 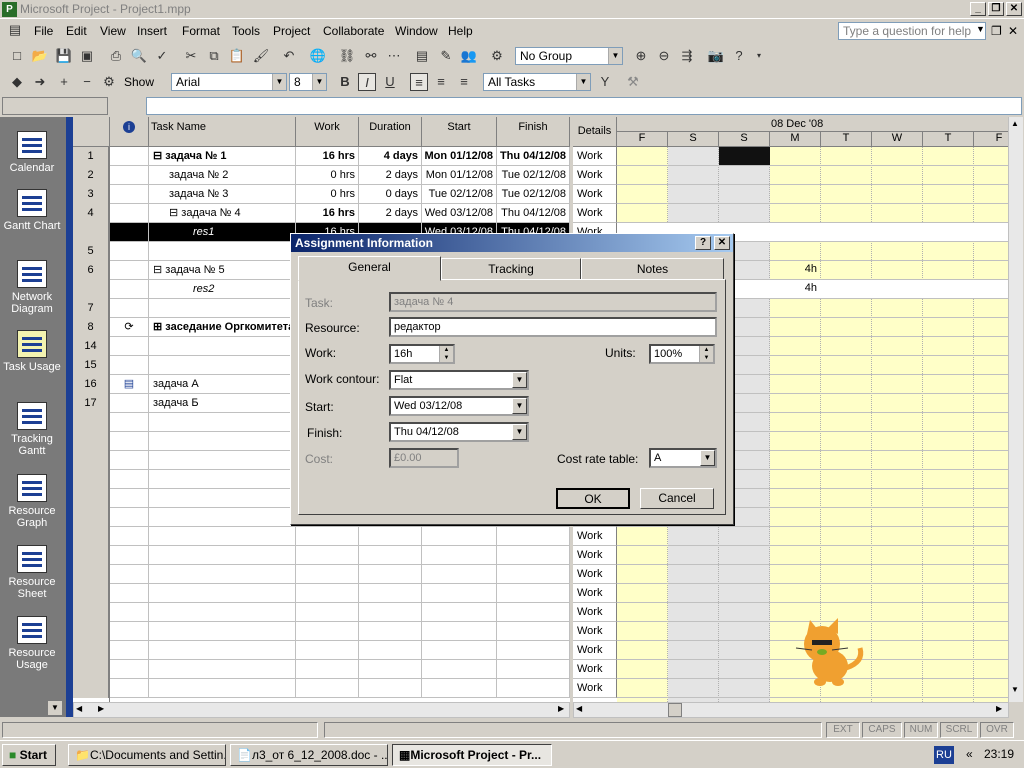 I want to click on show-subtasks-icon: +, so click(x=64, y=82).